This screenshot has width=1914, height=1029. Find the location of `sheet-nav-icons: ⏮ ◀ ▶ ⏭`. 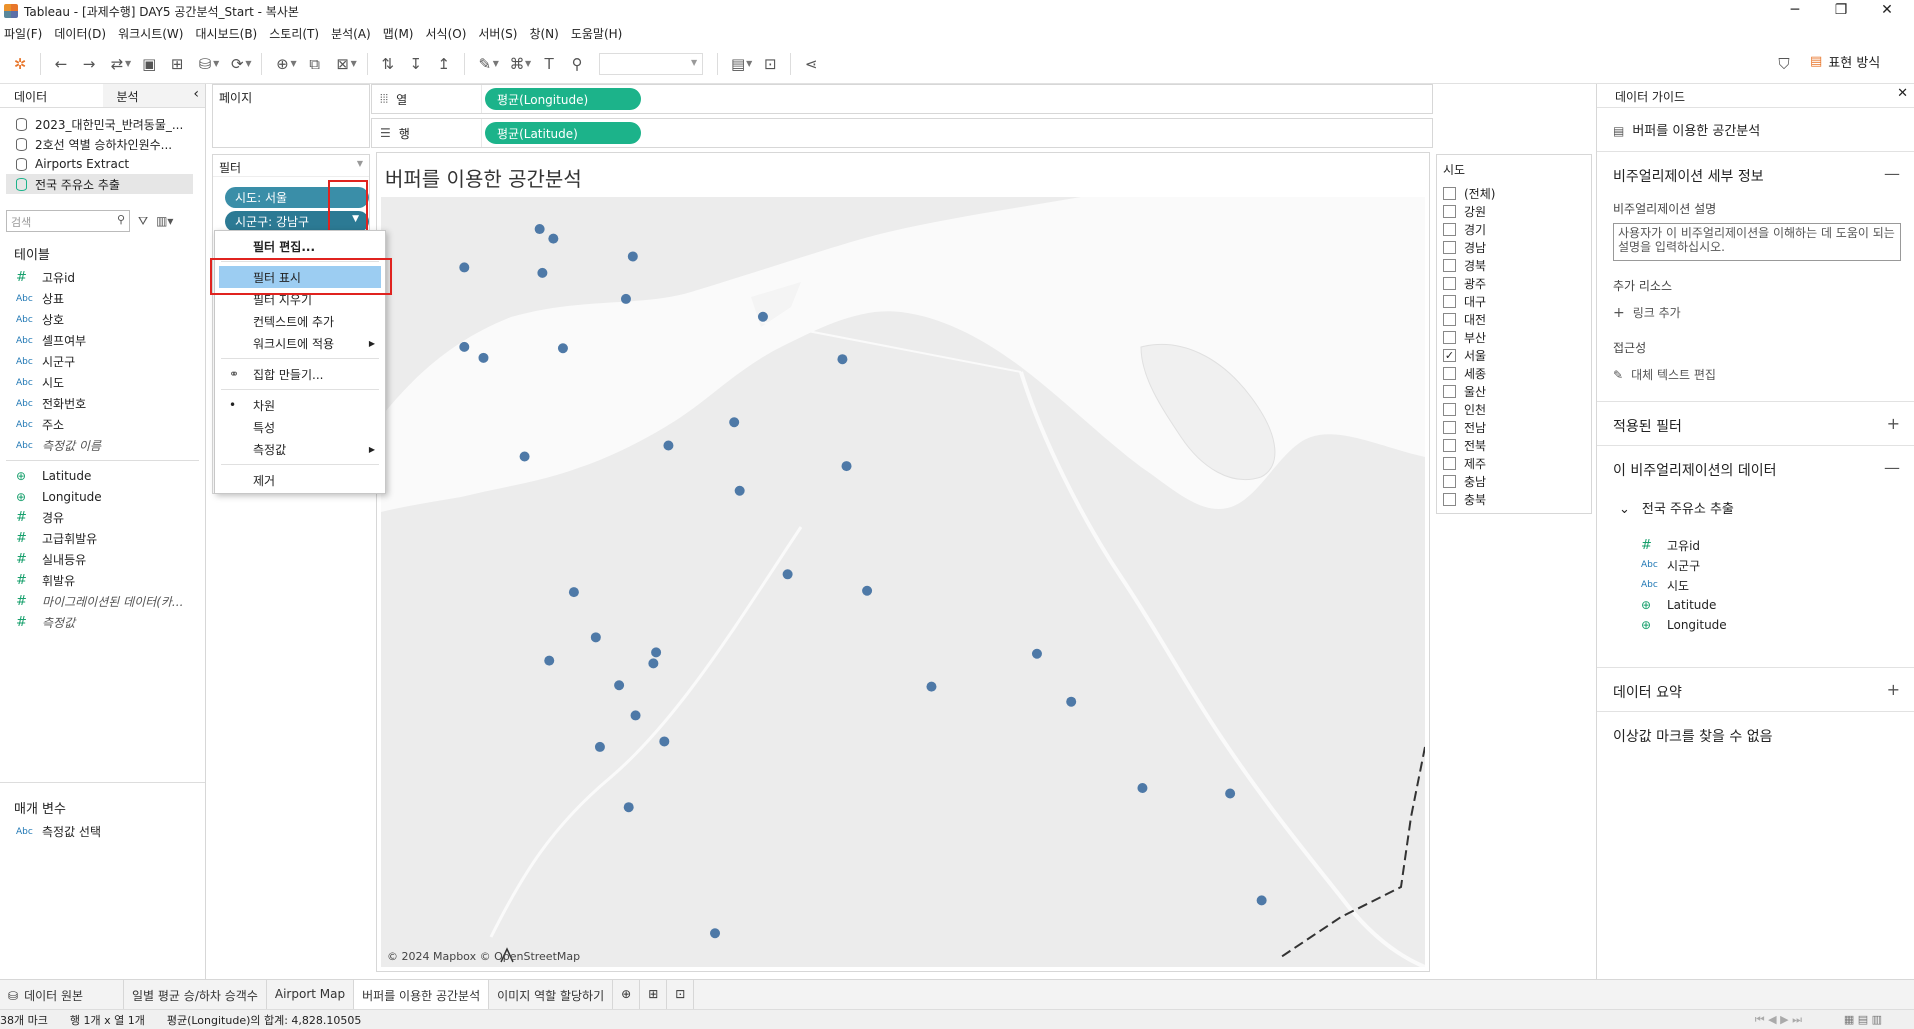

sheet-nav-icons: ⏮ ◀ ▶ ⏭ is located at coordinates (1778, 1020).